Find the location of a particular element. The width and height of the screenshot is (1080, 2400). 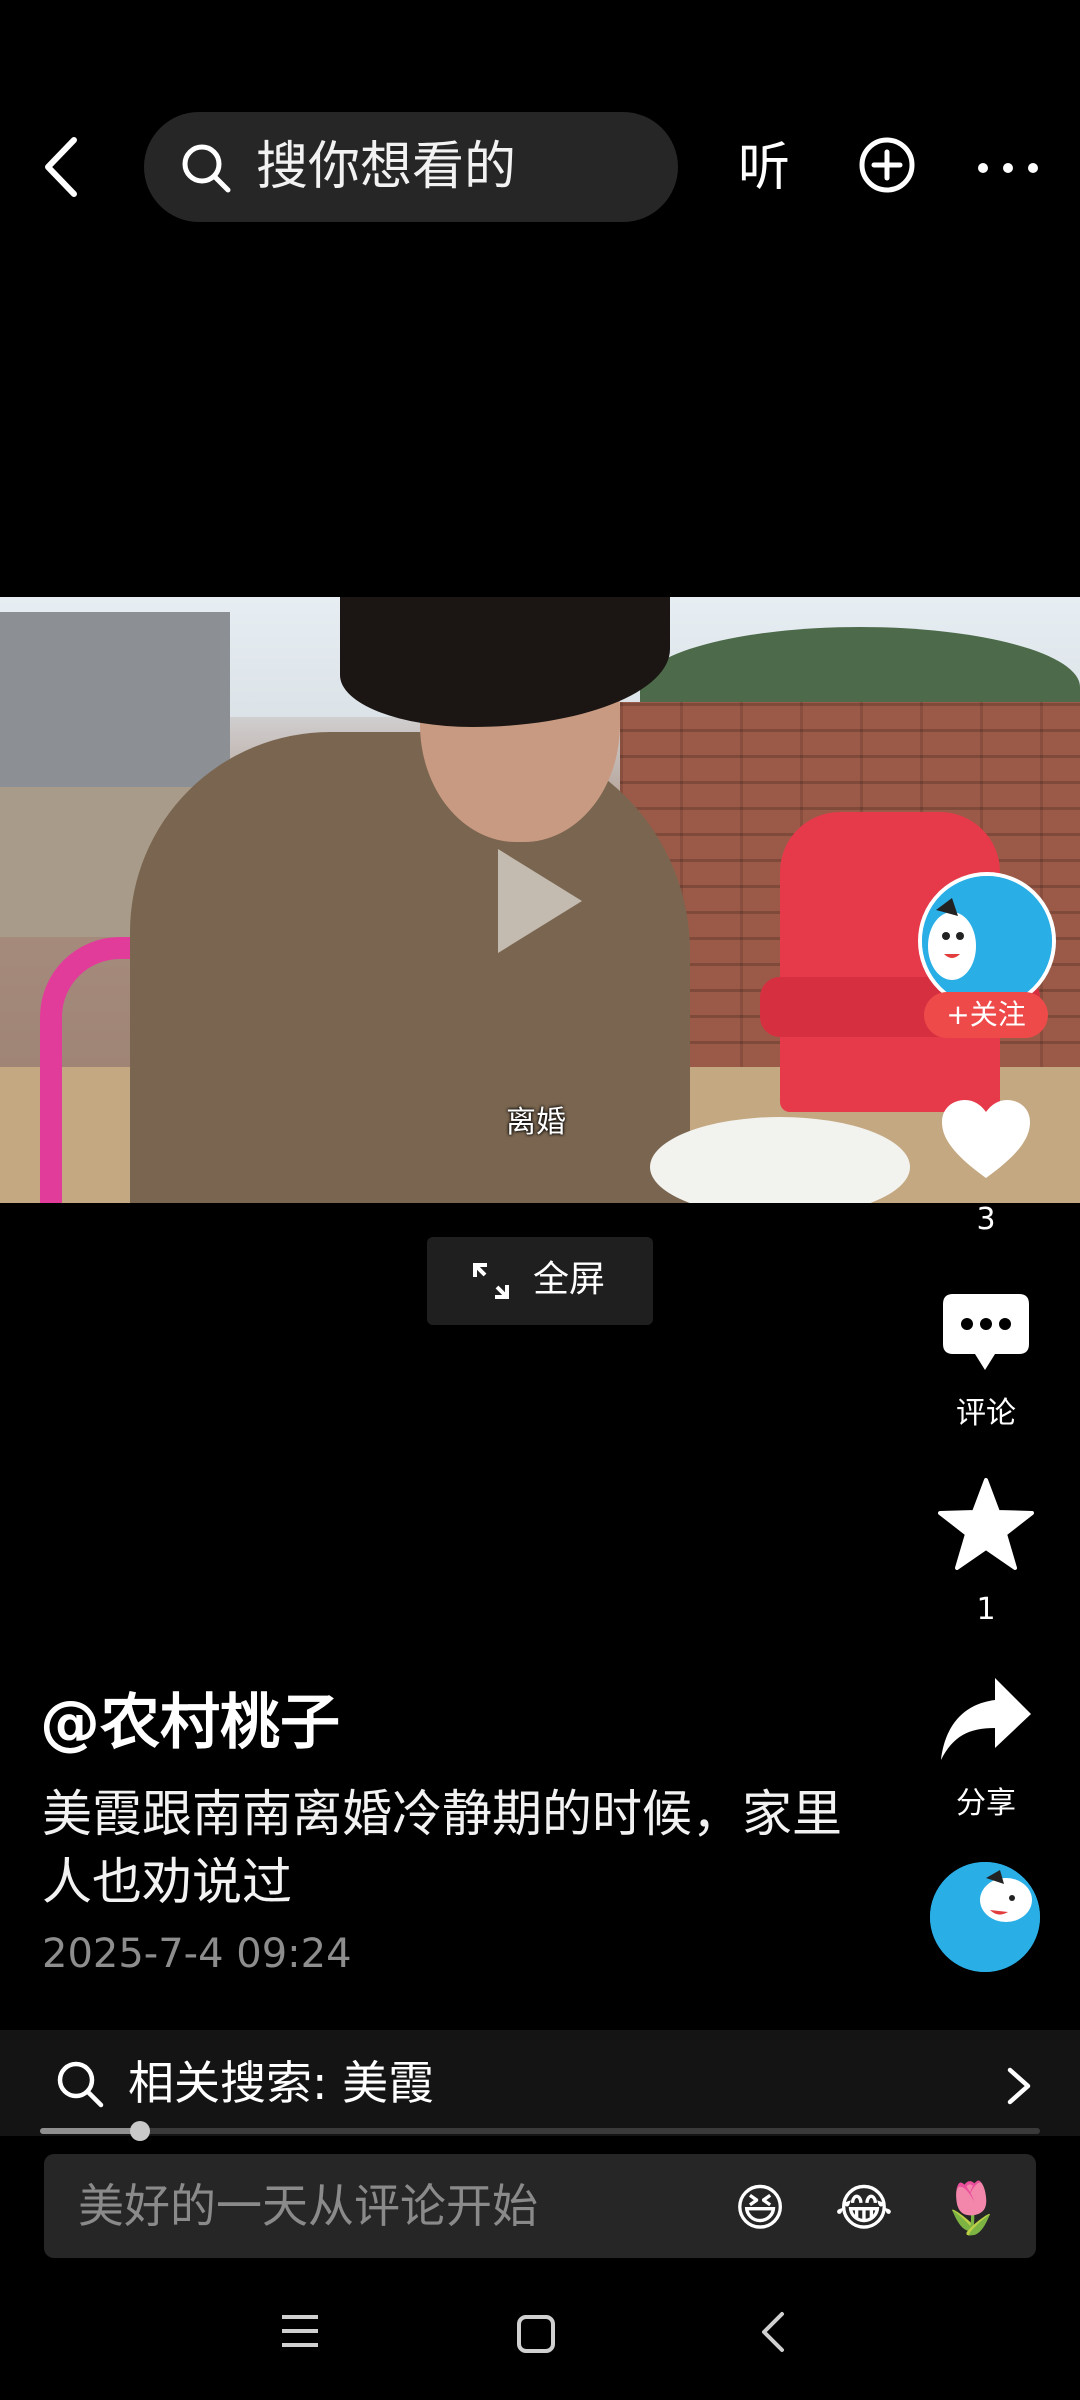

post-description: 美霞跟南南离婚冷静期的时候，家里人也劝说过 is located at coordinates (442, 1848).